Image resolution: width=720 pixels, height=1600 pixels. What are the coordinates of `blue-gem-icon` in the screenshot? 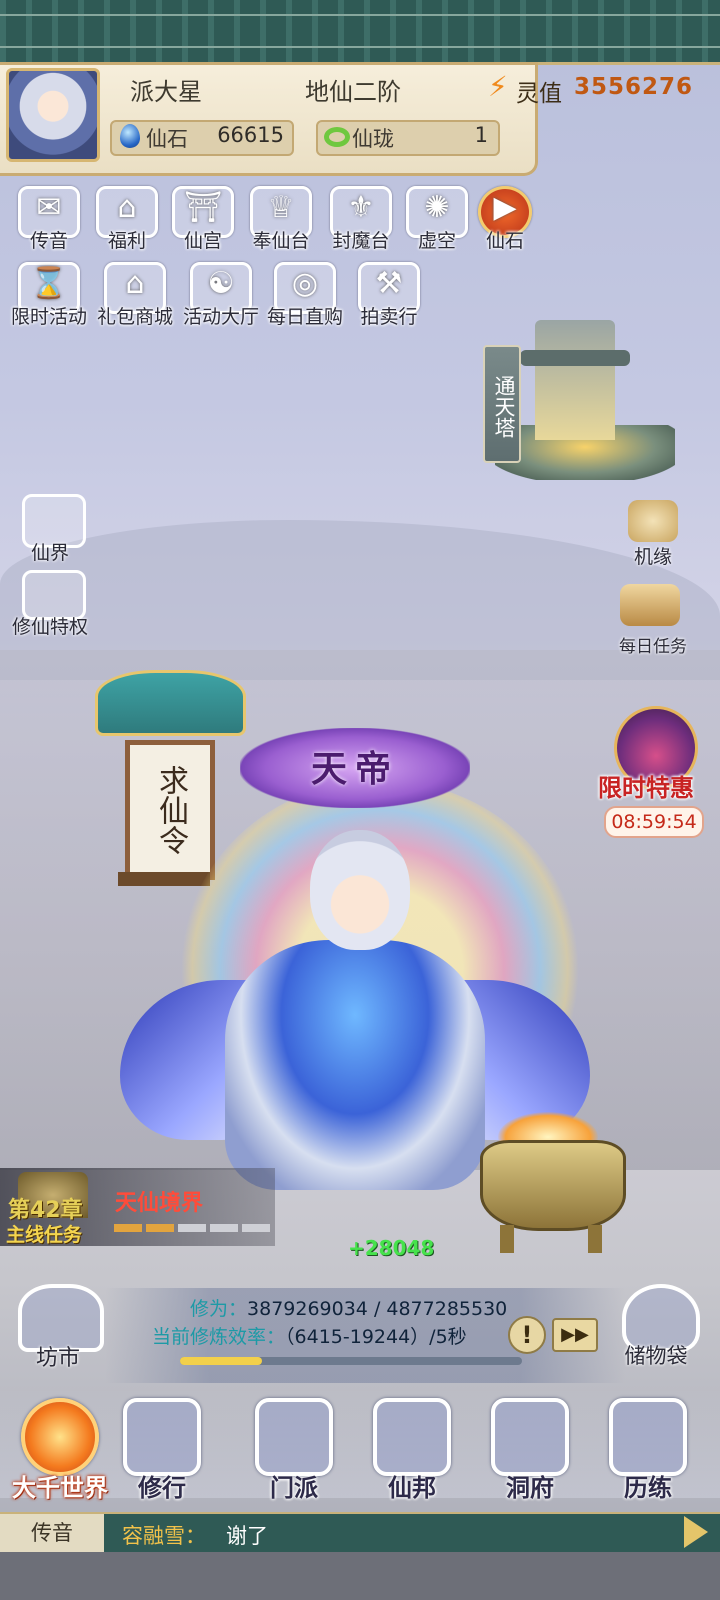 It's located at (130, 136).